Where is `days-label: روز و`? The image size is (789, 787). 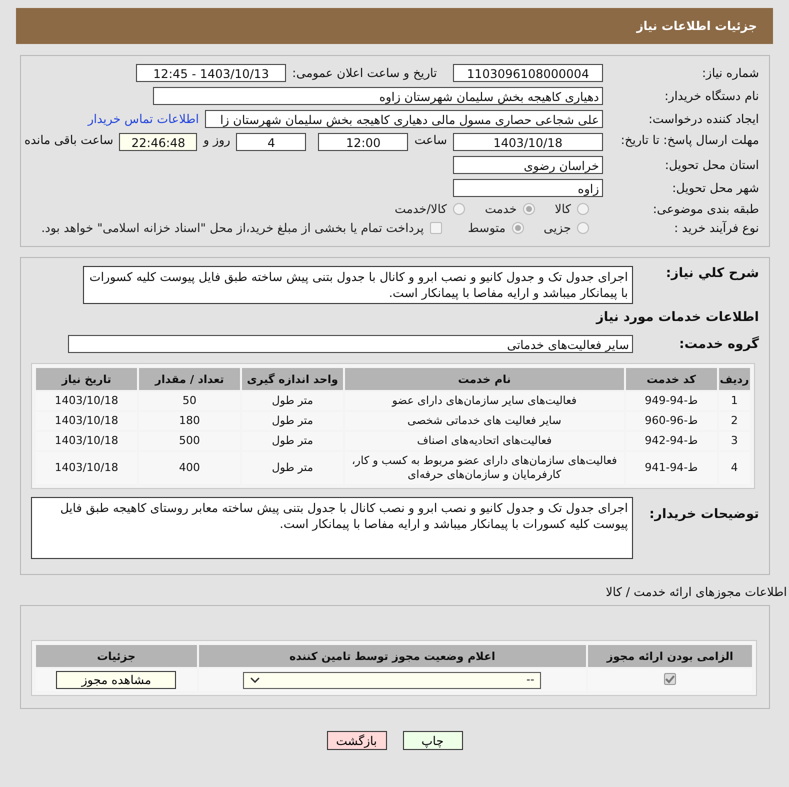
days-label: روز و is located at coordinates (216, 140).